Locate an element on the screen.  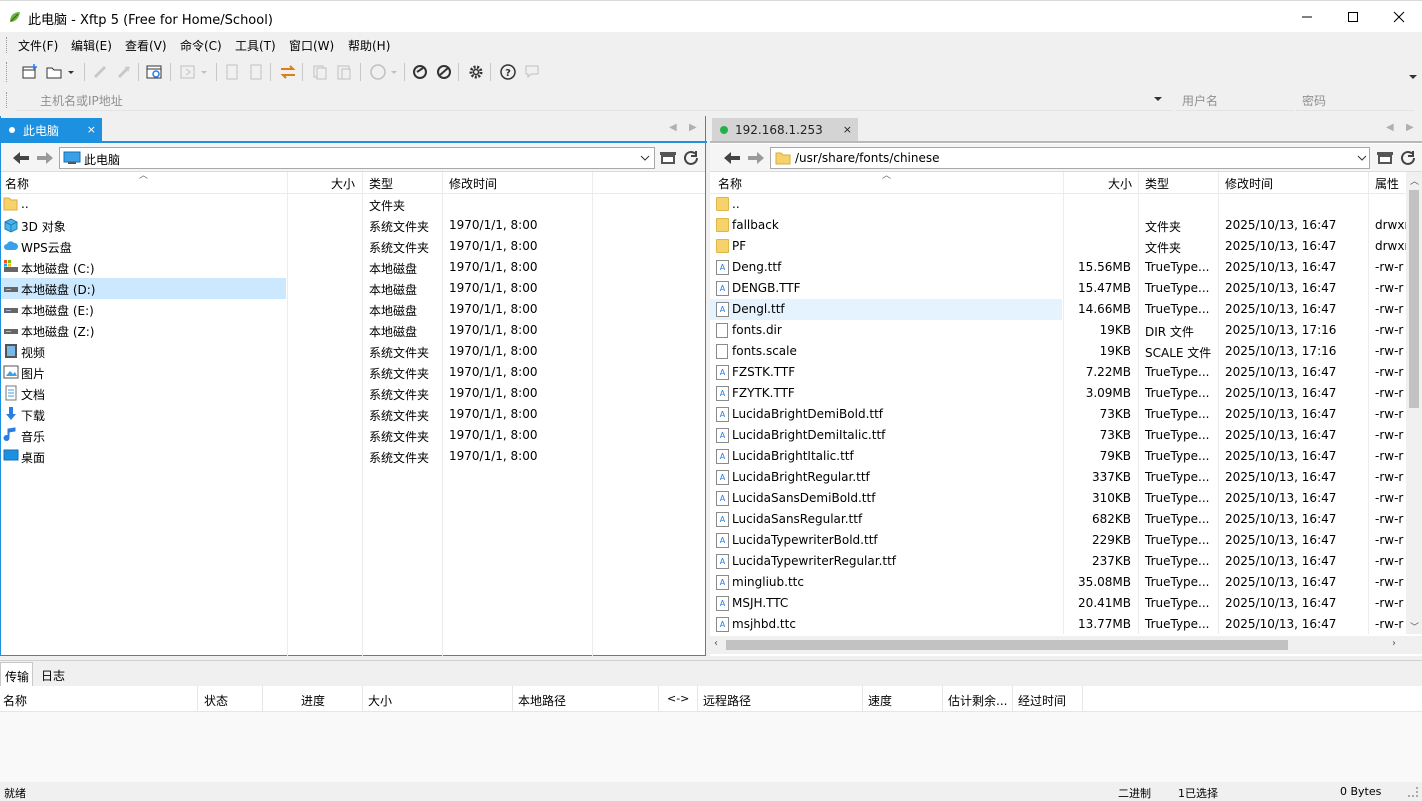
paste-button is located at coordinates (344, 72).